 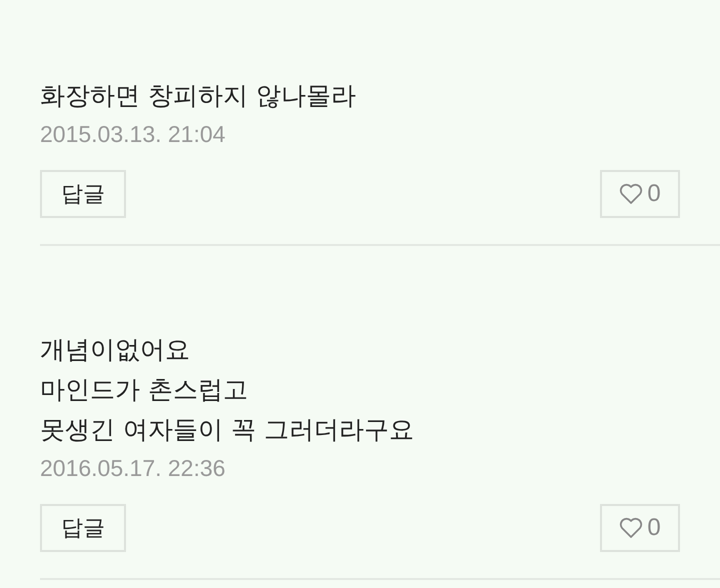 What do you see at coordinates (198, 96) in the screenshot?
I see `comment-text: 화장하면 창피하지 않나몰라` at bounding box center [198, 96].